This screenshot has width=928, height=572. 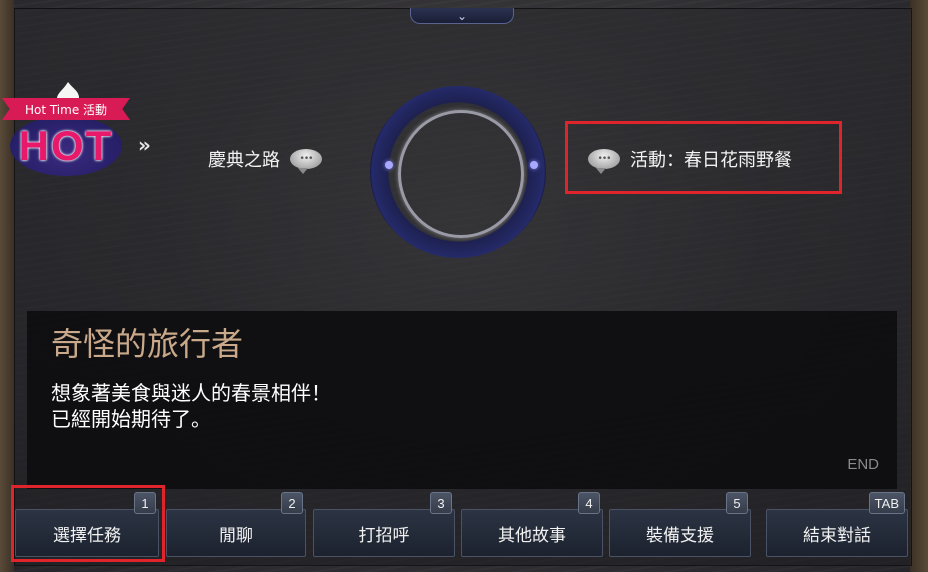 I want to click on hot-time-ribbon: Hot Time 活動, so click(x=66, y=109).